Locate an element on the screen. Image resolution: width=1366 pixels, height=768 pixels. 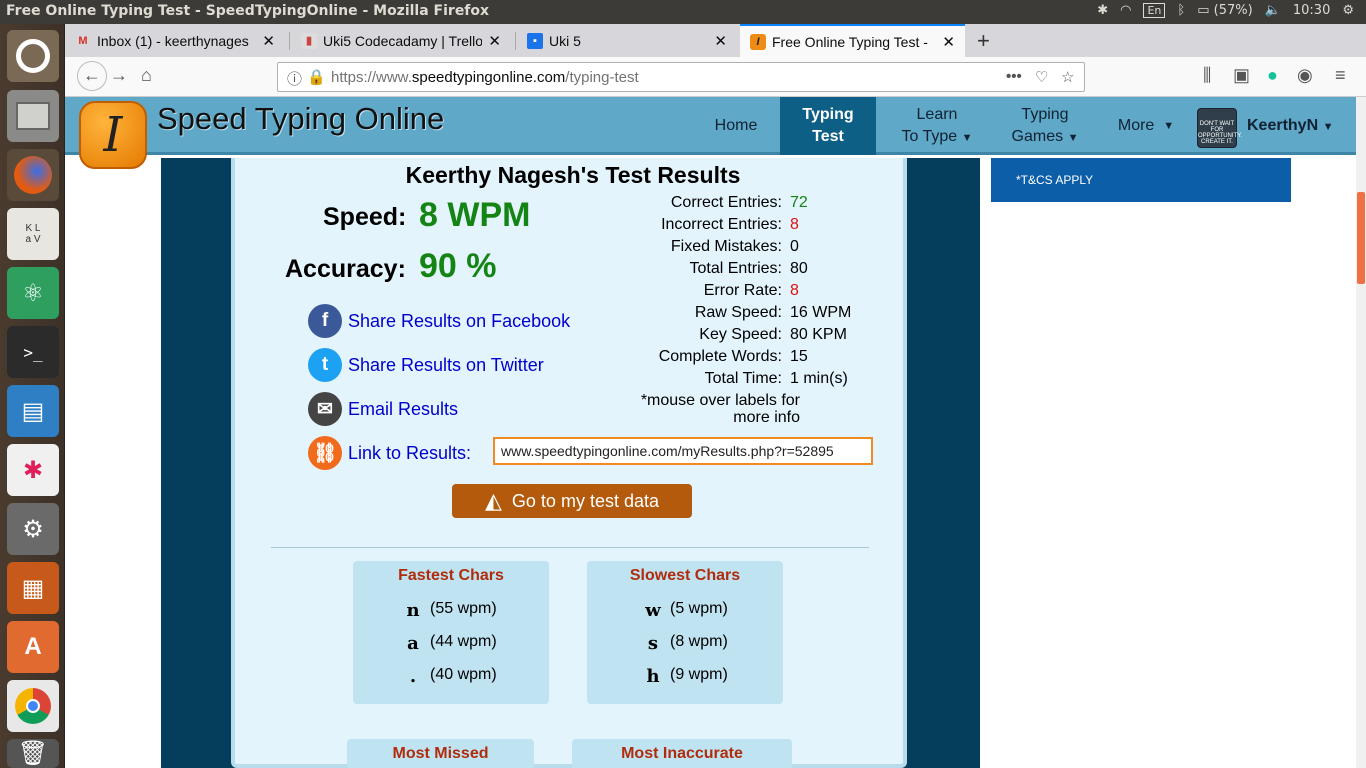
trash-icon: 🗑 is located at coordinates (33, 753).